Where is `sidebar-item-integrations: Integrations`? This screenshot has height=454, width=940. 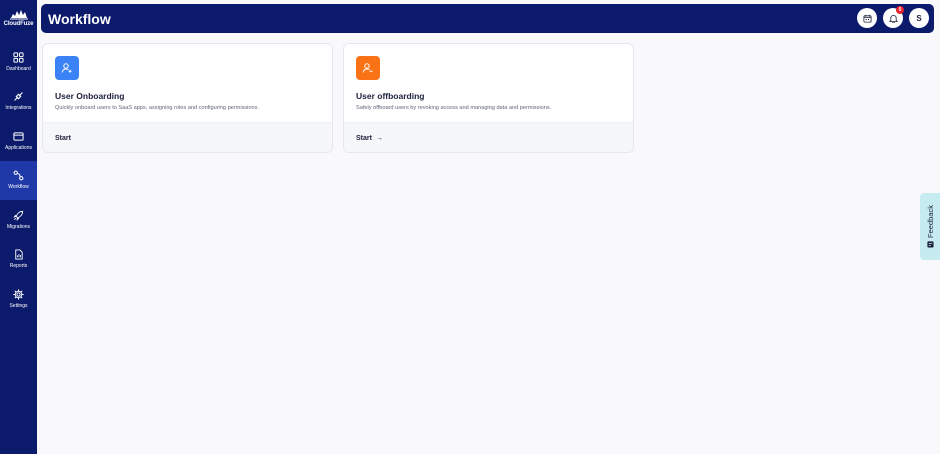 sidebar-item-integrations: Integrations is located at coordinates (18, 102).